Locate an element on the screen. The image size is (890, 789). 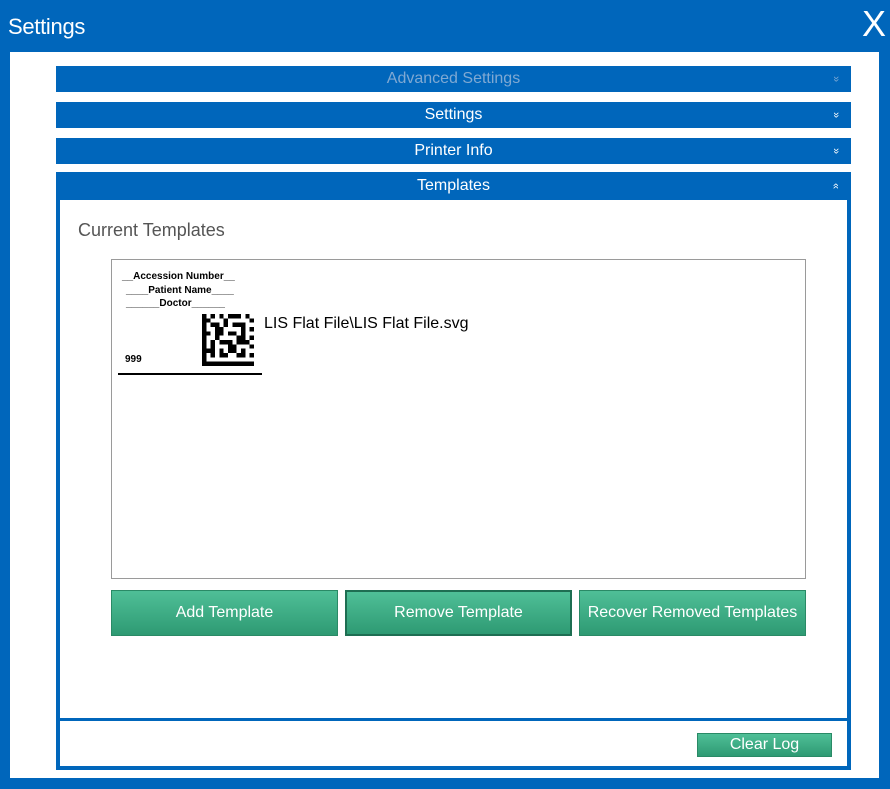
accordion-templates: Templates » is located at coordinates (453, 186).